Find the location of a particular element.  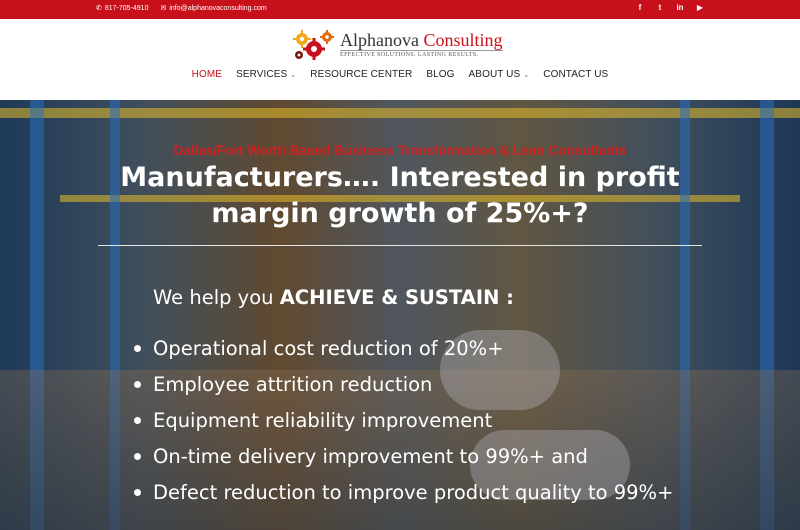

email-link: ✉ info@alphanovaconsulting.com is located at coordinates (213, 8).